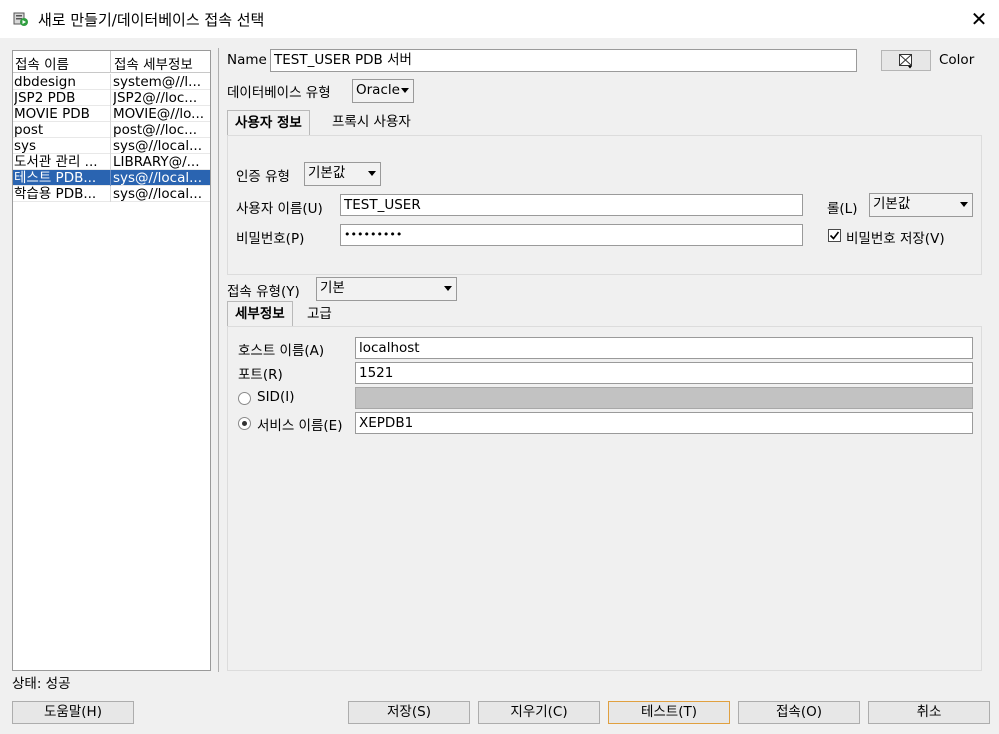  Describe the element at coordinates (895, 237) in the screenshot. I see `save-password-label: 비밀번호 저장(V)` at that location.